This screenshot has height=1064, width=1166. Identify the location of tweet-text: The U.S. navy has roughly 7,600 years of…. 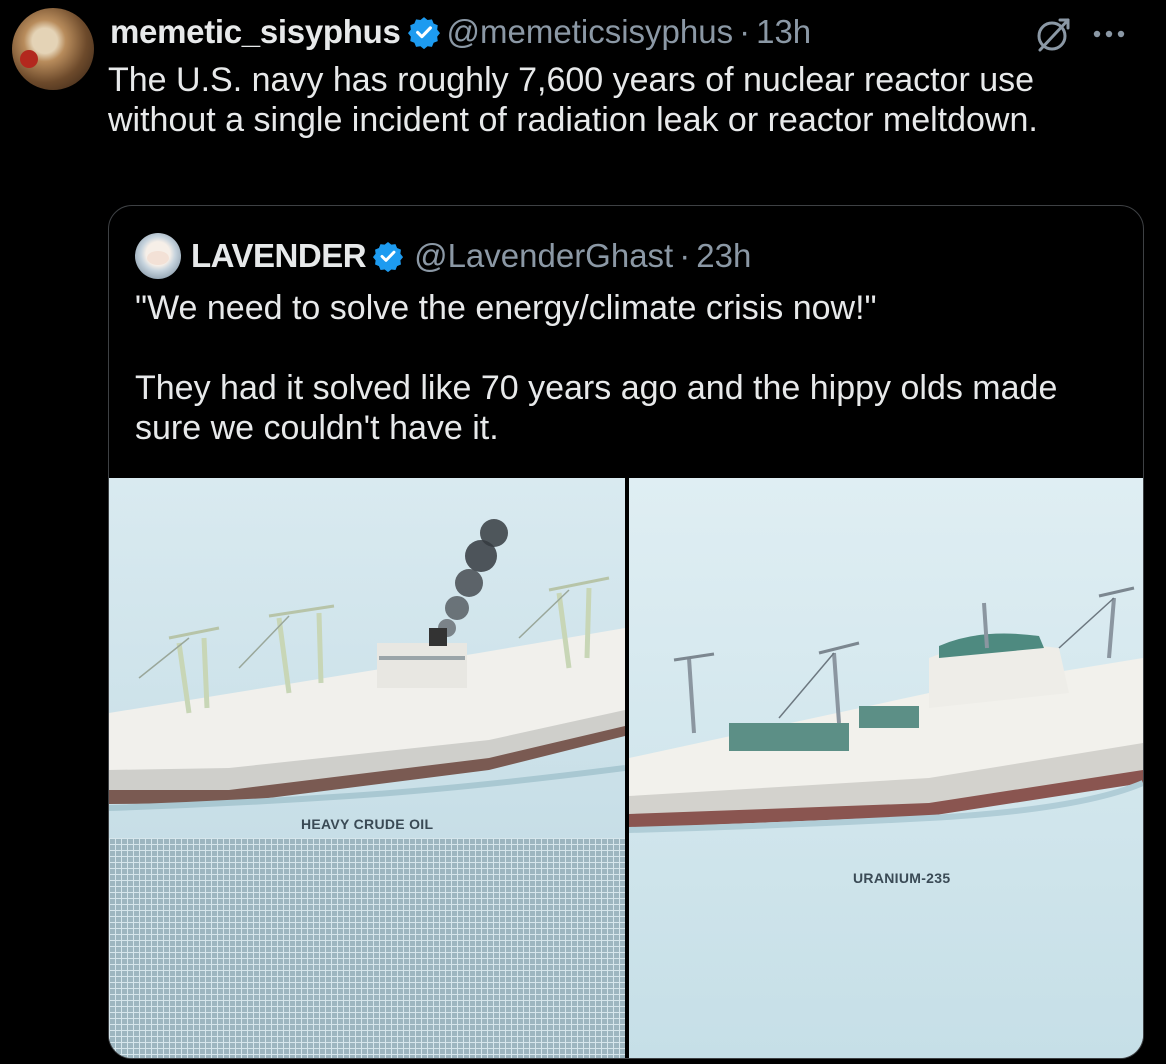
(573, 100).